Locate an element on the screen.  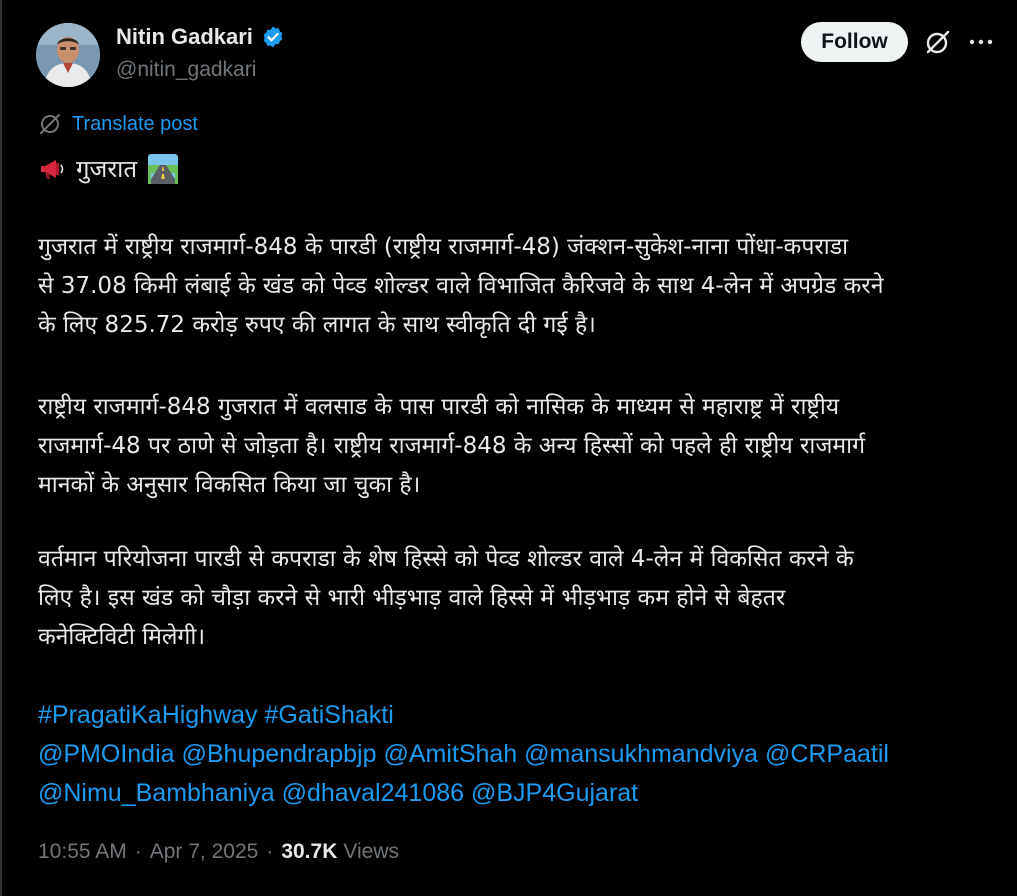
grok-icon is located at coordinates (938, 42).